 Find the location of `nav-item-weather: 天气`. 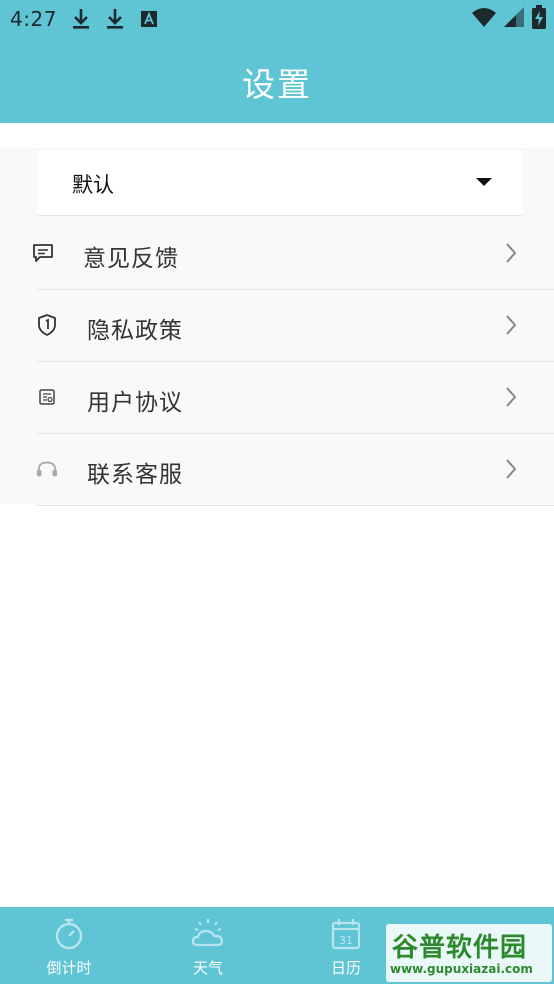

nav-item-weather: 天气 is located at coordinates (208, 945).